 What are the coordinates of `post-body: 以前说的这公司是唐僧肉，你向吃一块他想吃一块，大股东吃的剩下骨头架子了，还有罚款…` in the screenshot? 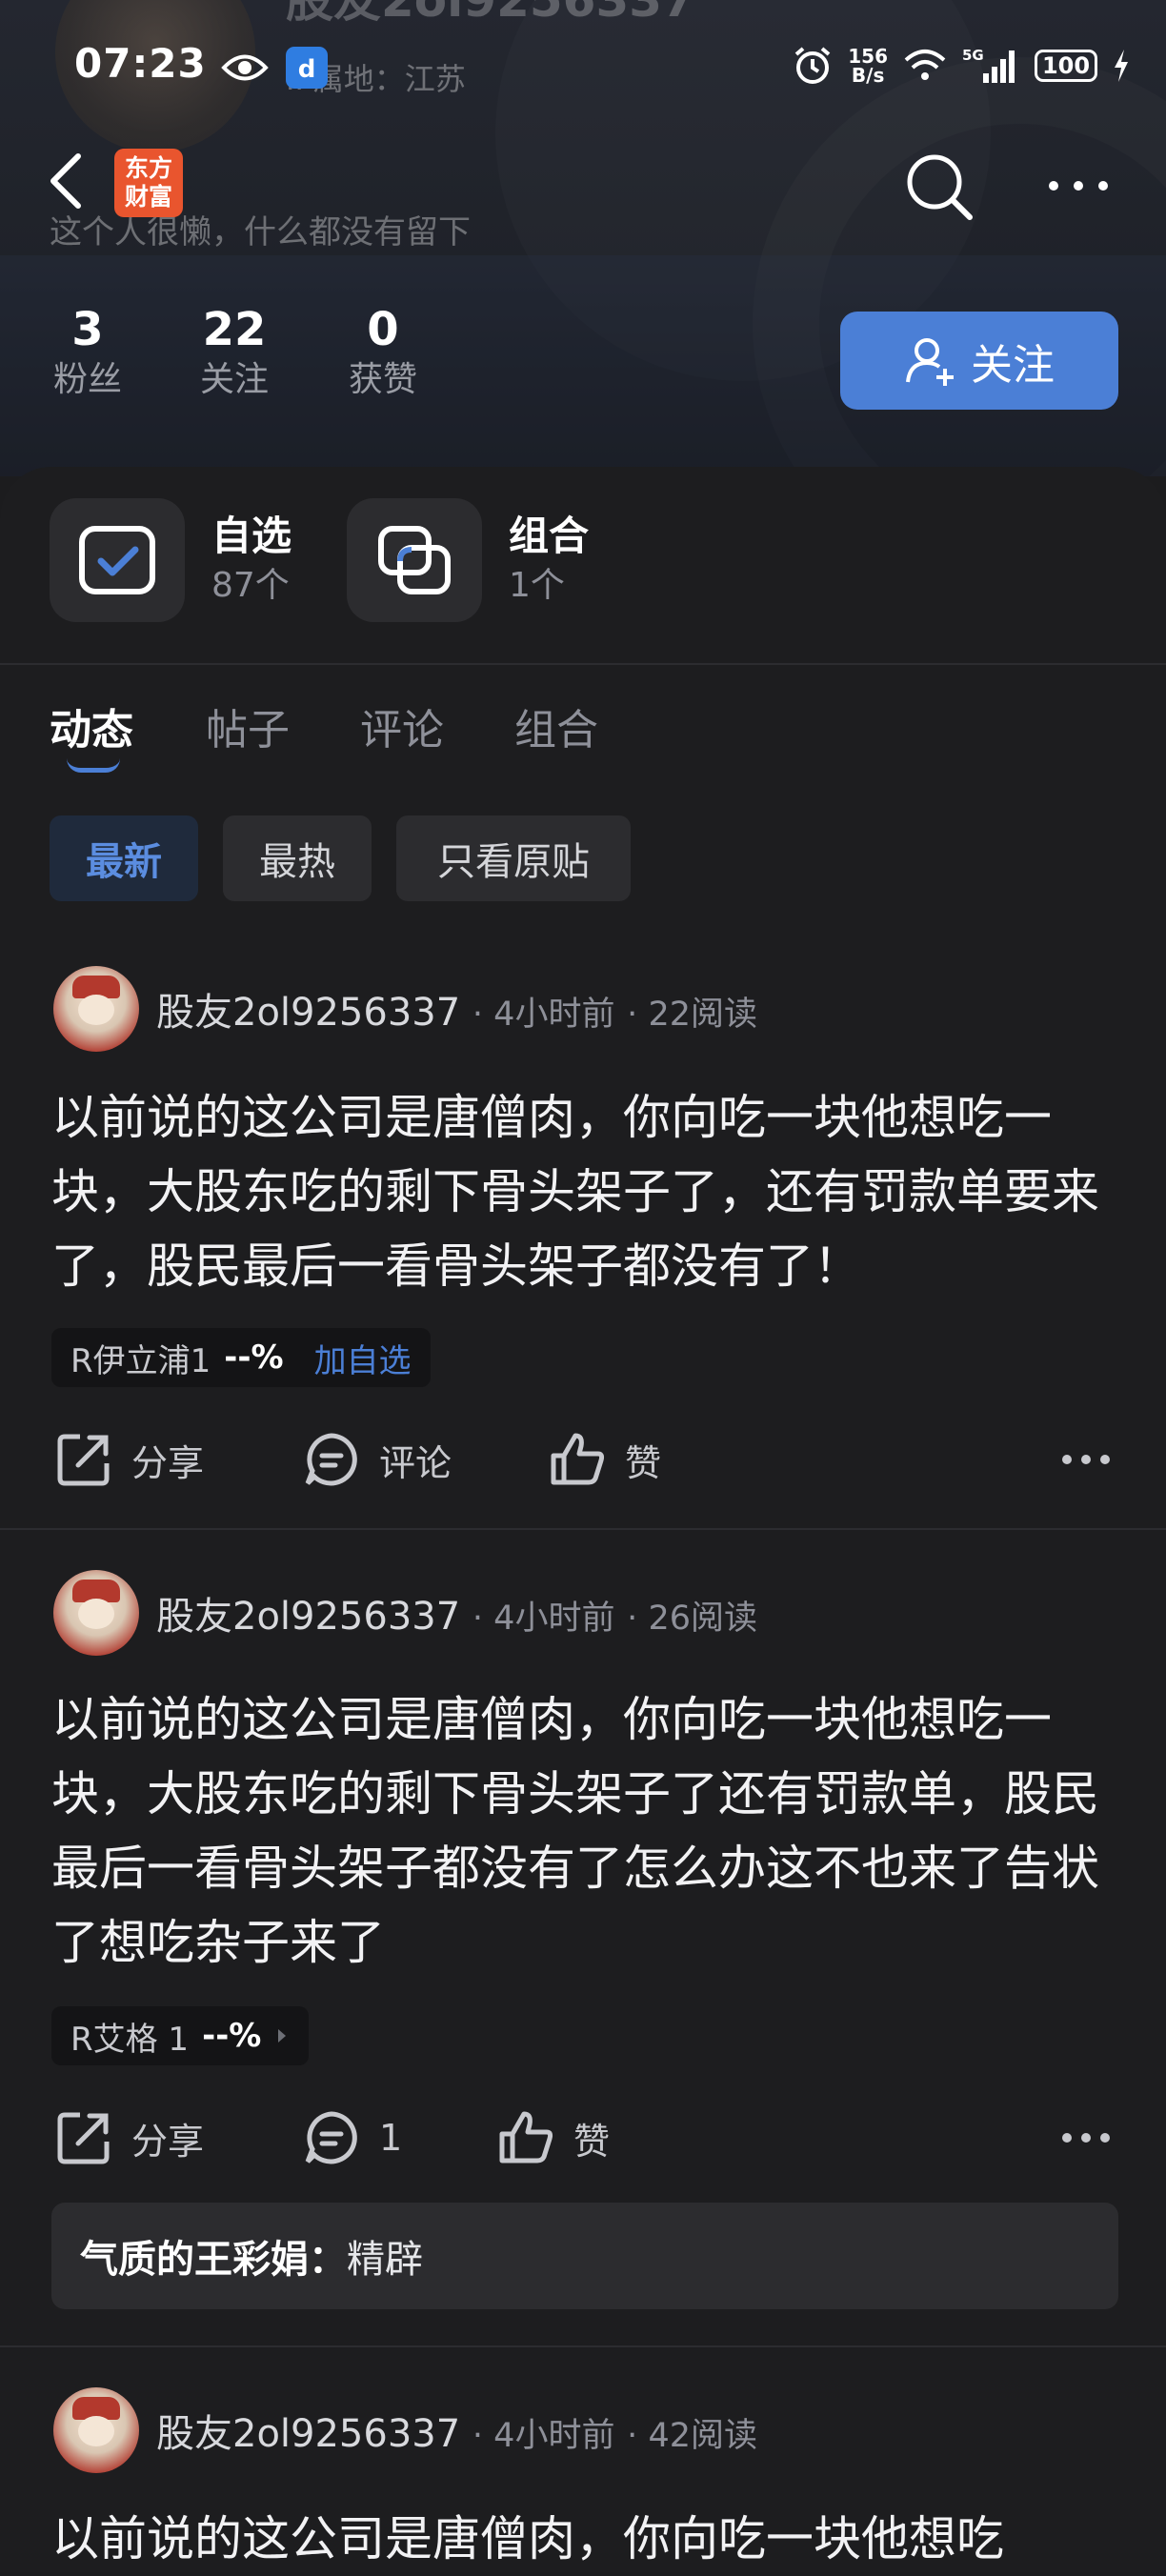 It's located at (584, 1191).